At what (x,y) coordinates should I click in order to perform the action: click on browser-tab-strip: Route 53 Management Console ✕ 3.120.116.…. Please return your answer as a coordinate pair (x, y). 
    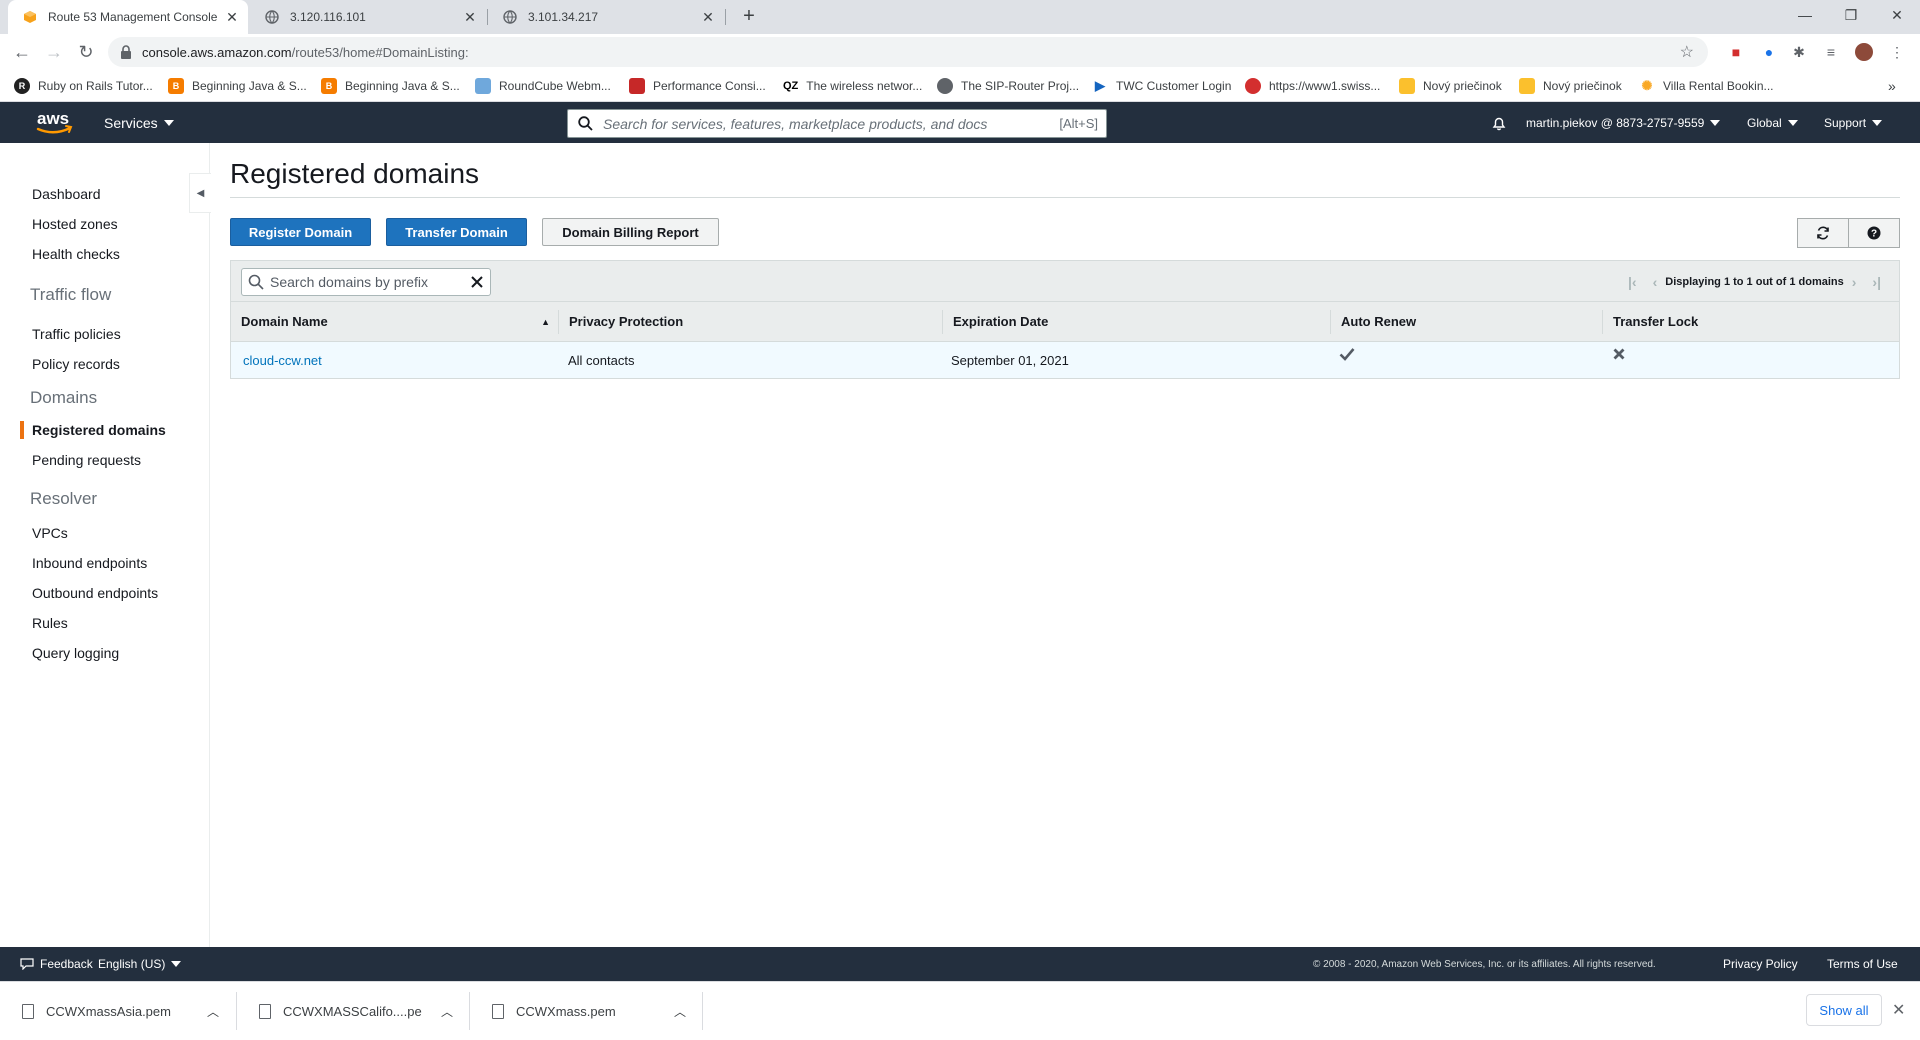
    Looking at the image, I should click on (960, 17).